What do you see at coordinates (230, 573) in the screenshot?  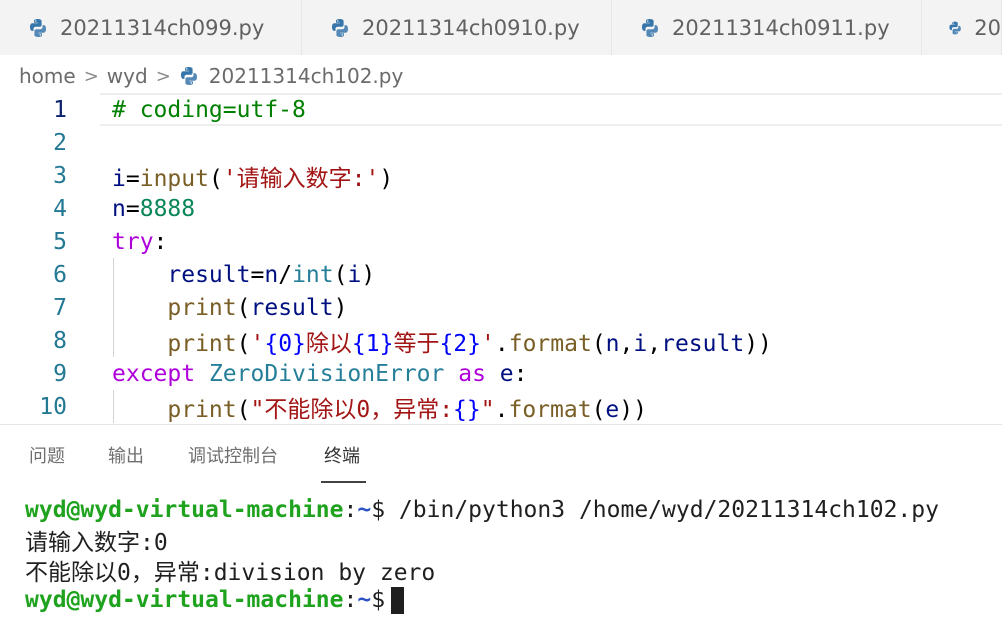 I see `terminal-output: 不能除以0，异常:division by zero` at bounding box center [230, 573].